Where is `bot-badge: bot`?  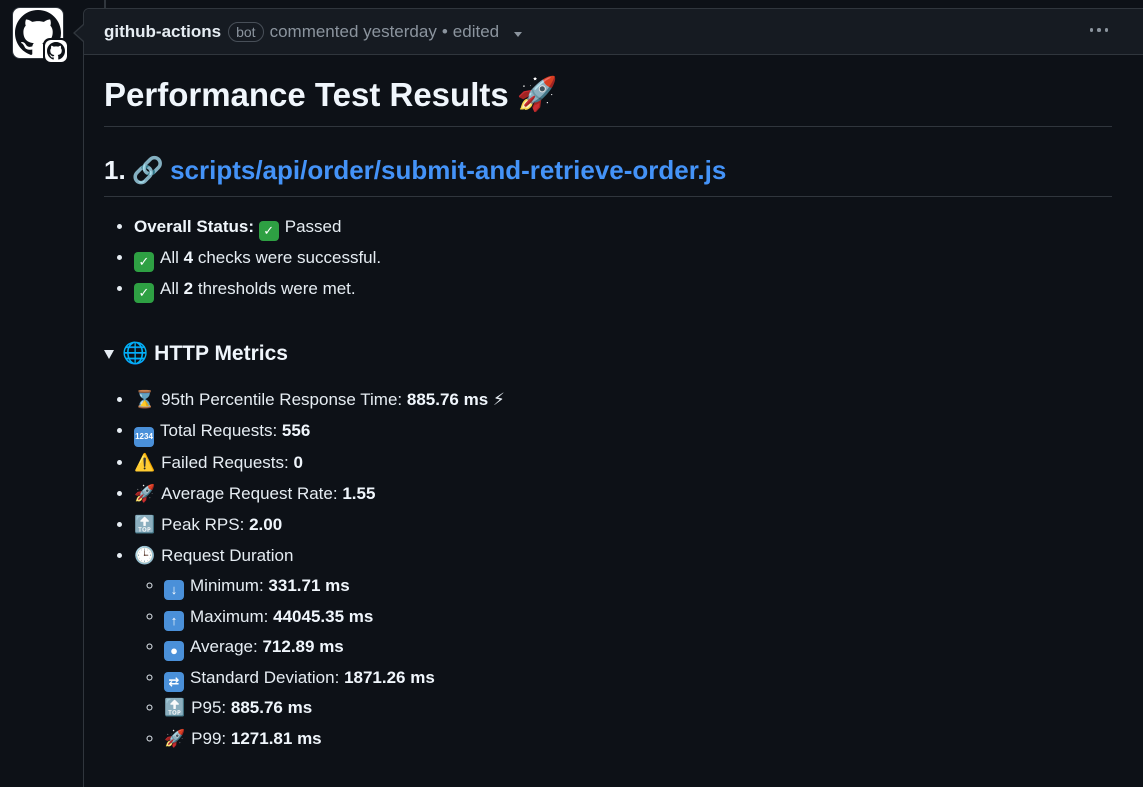
bot-badge: bot is located at coordinates (246, 31).